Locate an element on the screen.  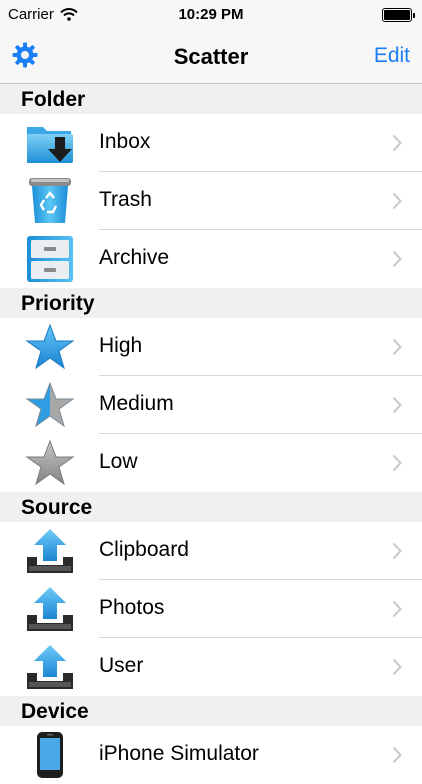
status-bar: Carrier 10:29 PM is located at coordinates (211, 15).